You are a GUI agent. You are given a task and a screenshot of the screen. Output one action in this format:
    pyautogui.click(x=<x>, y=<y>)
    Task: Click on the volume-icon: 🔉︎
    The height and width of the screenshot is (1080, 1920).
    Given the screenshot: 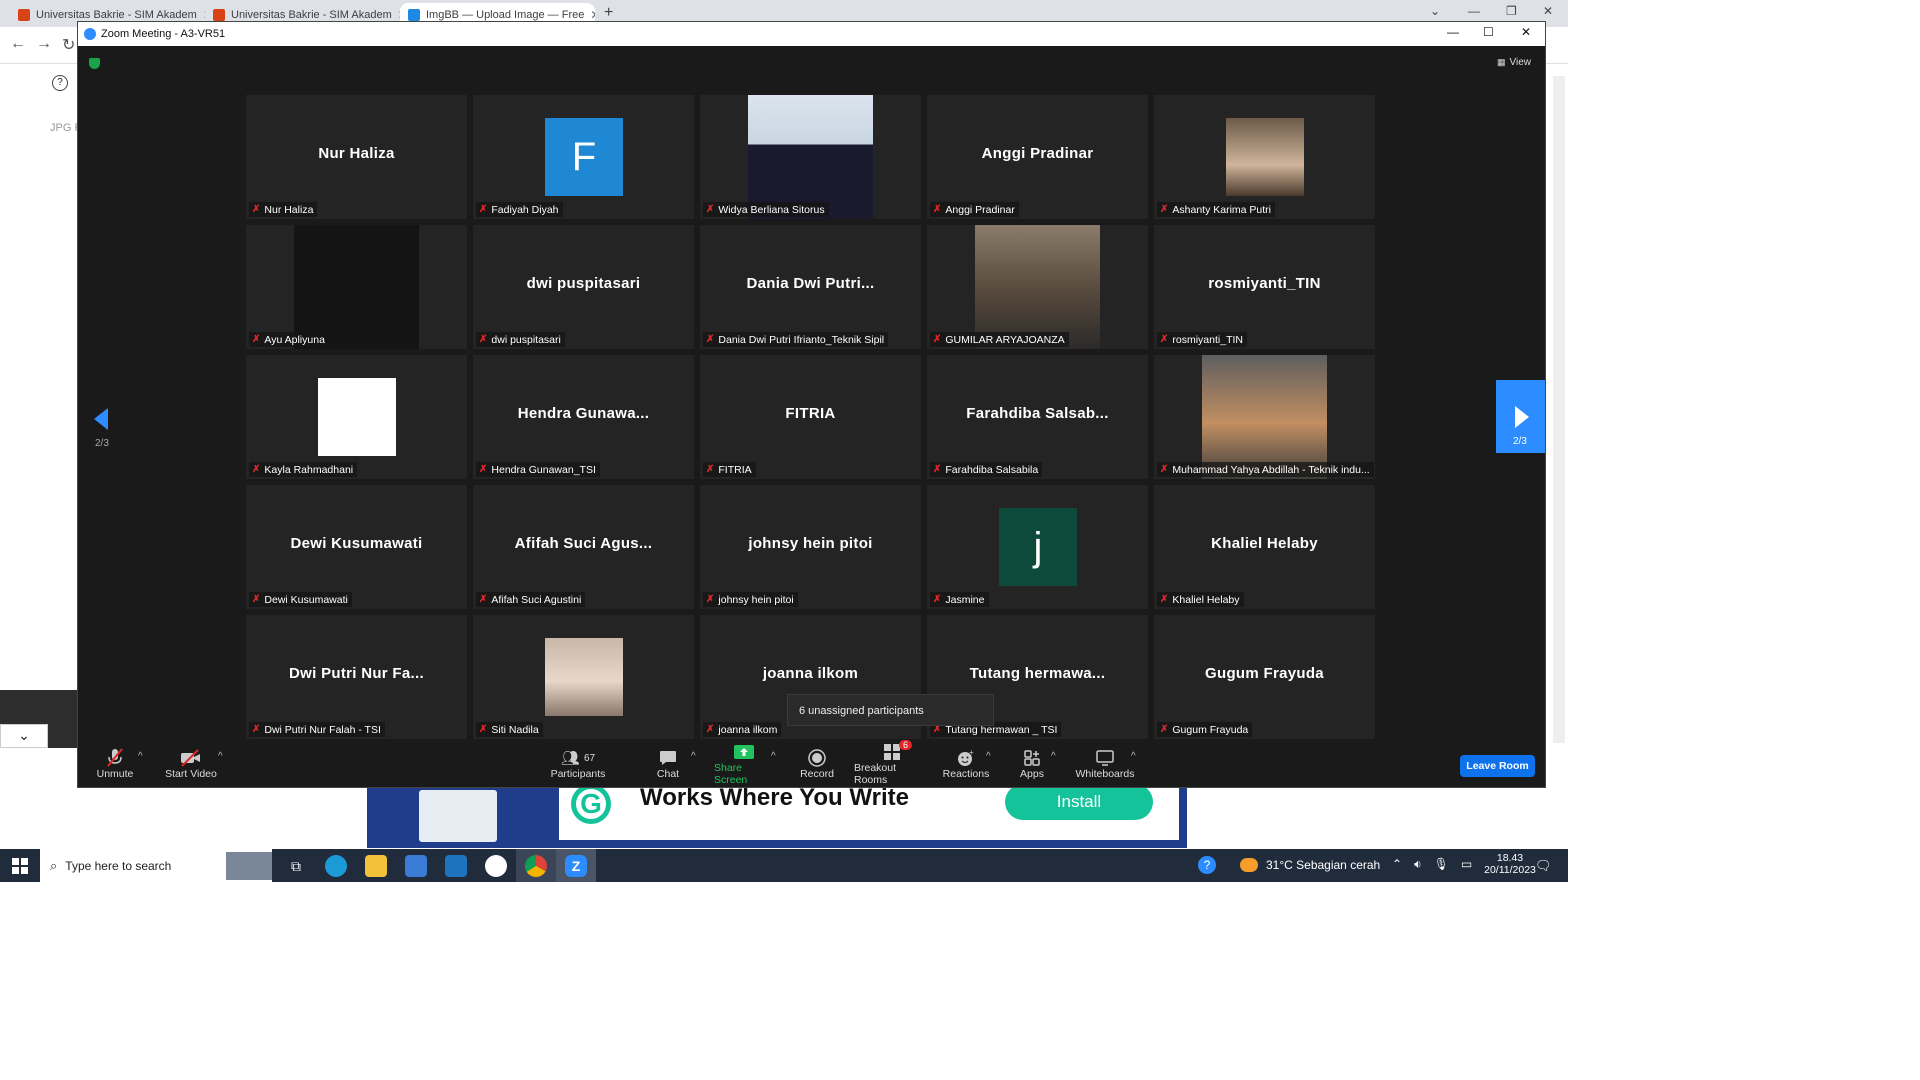 What is the action you would take?
    pyautogui.click(x=1418, y=864)
    